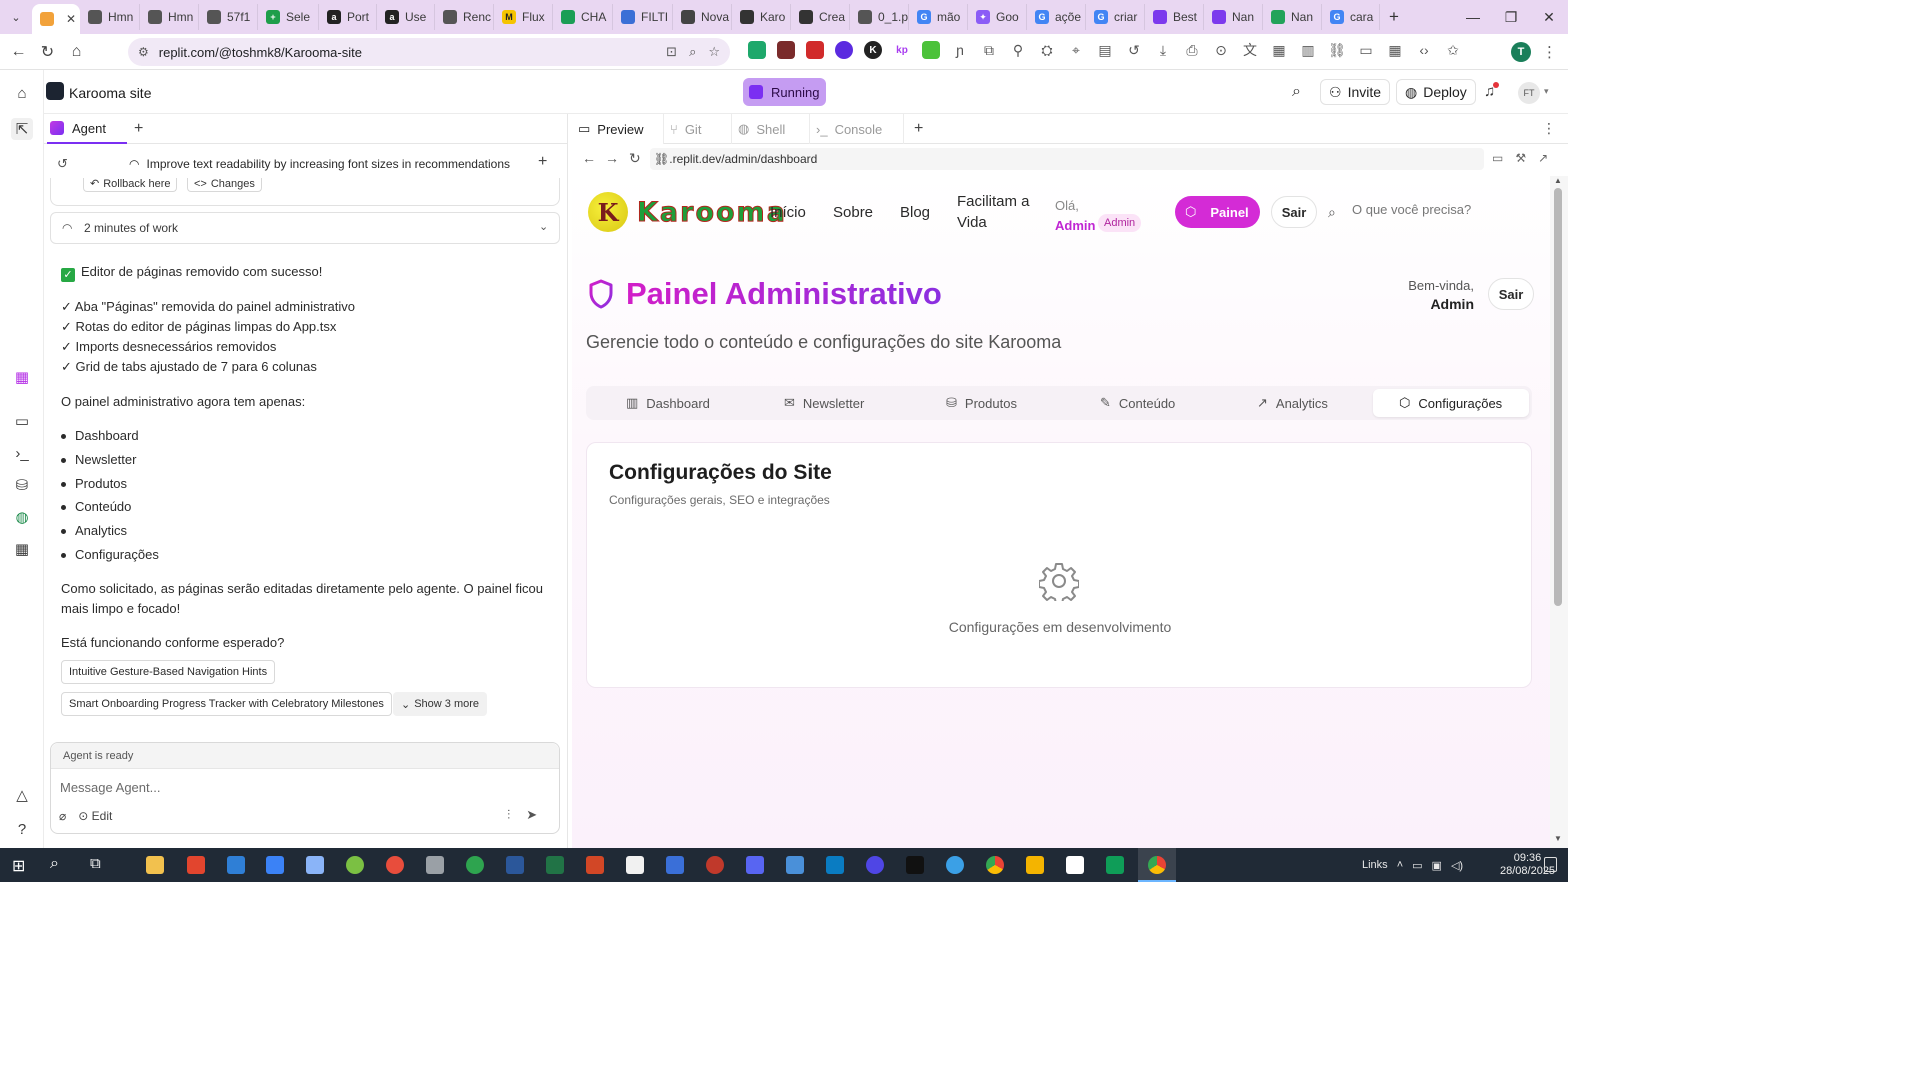  What do you see at coordinates (612, 158) in the screenshot?
I see `forward-arrow-icon: →` at bounding box center [612, 158].